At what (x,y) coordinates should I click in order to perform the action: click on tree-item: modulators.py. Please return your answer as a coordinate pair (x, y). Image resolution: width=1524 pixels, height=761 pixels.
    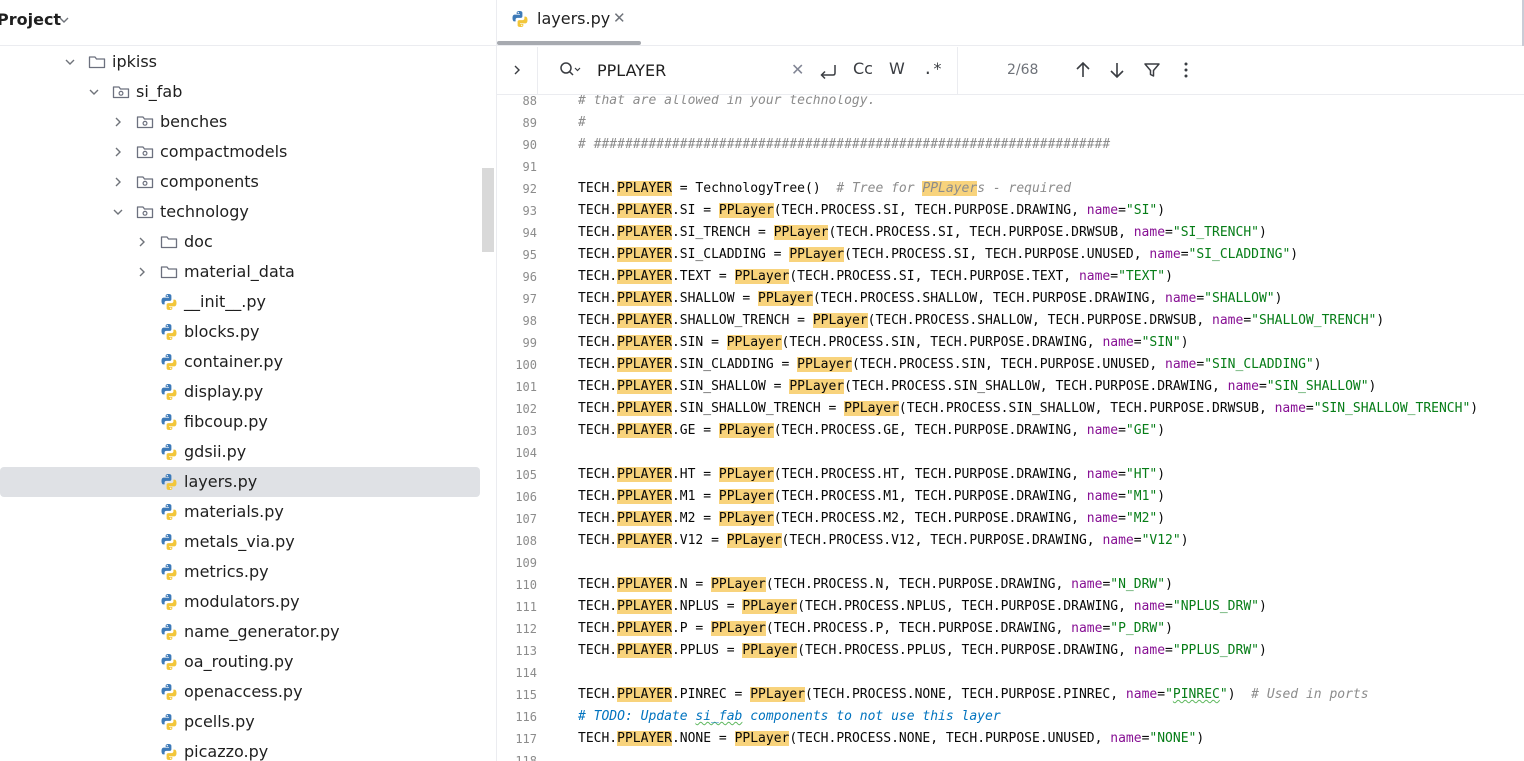
    Looking at the image, I should click on (241, 602).